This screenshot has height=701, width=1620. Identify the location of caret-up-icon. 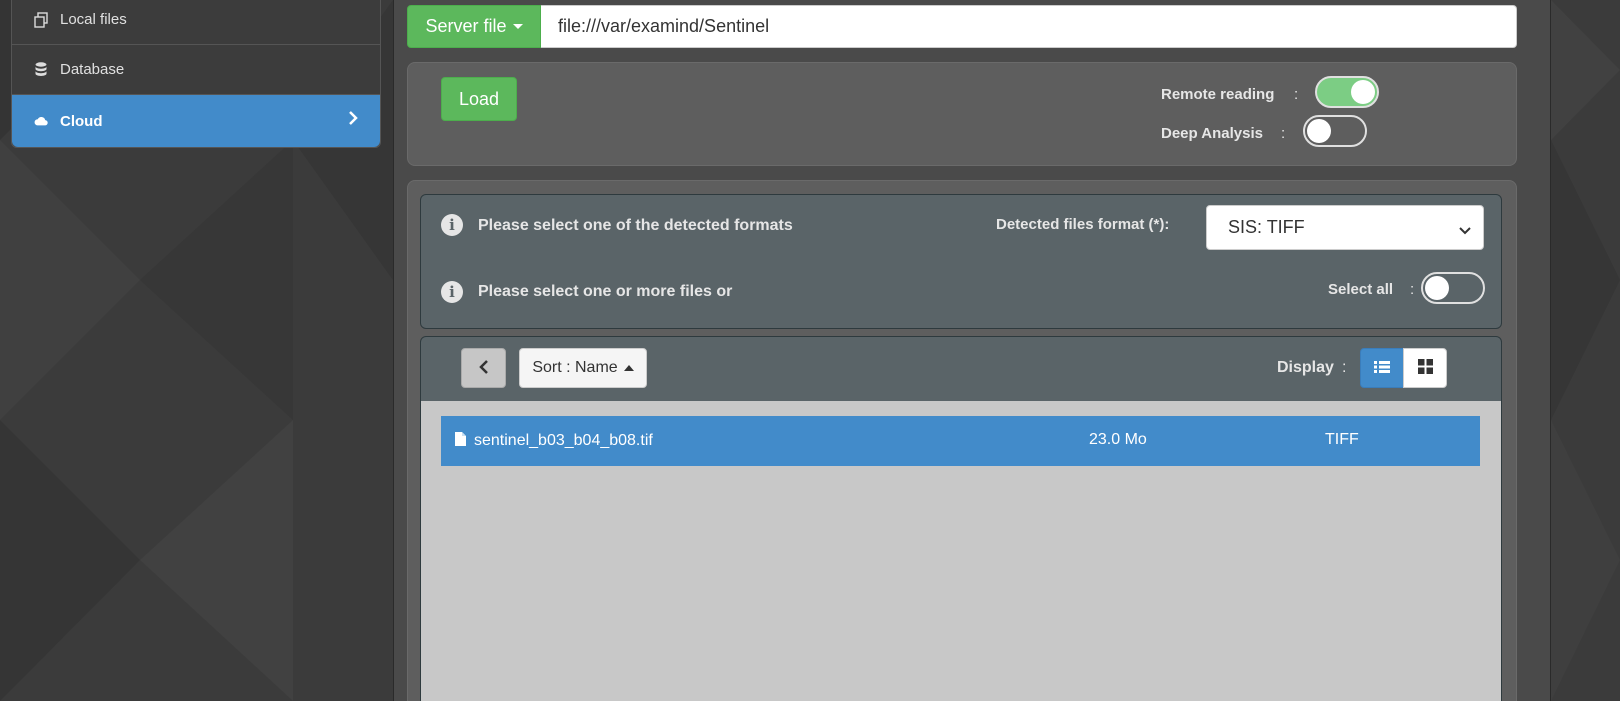
(628, 368).